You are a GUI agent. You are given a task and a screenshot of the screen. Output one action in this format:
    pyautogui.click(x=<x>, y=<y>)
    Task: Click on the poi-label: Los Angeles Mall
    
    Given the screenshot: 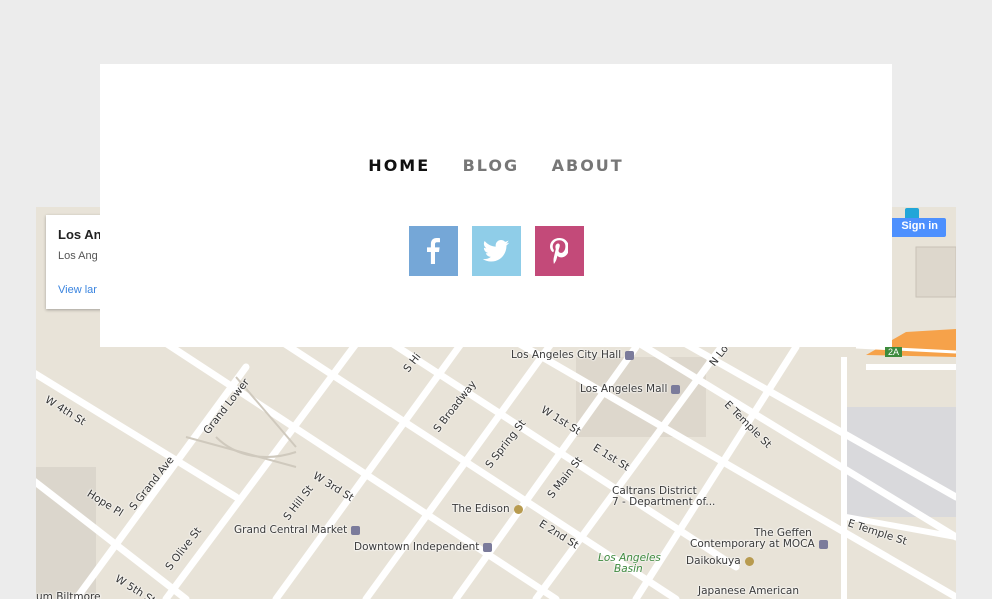 What is the action you would take?
    pyautogui.click(x=630, y=389)
    